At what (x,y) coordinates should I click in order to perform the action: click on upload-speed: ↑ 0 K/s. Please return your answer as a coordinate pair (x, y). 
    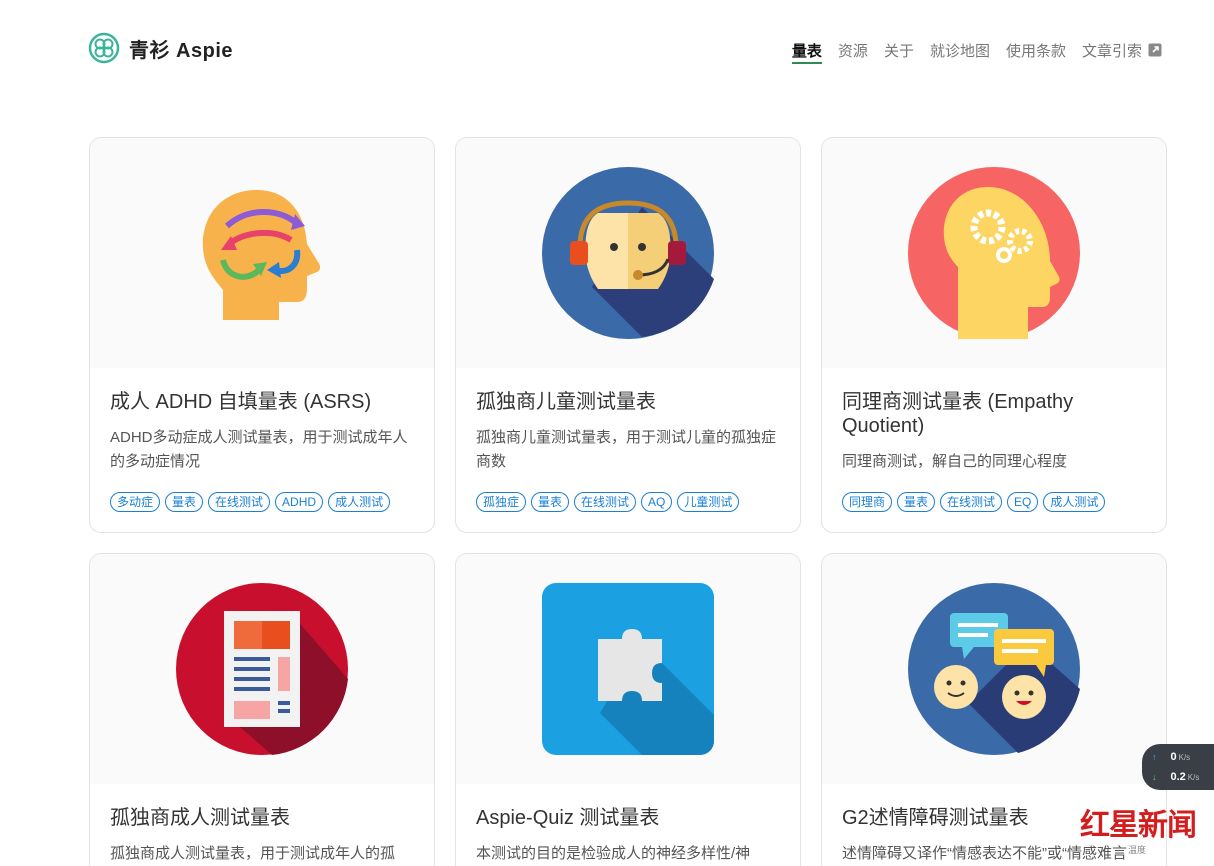
    Looking at the image, I should click on (1171, 757).